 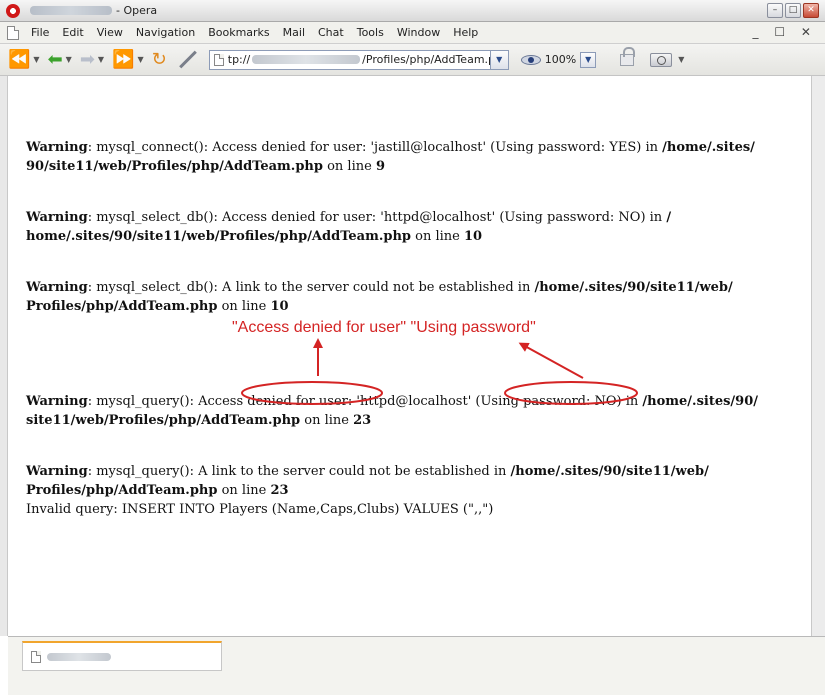 I want to click on page-frame-left, so click(x=4, y=356).